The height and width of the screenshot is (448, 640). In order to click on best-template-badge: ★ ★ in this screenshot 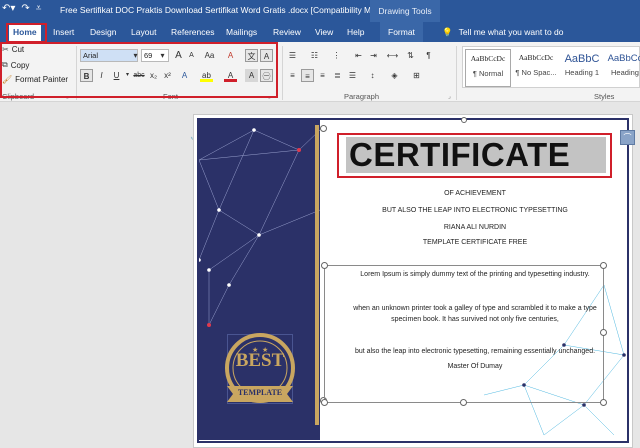, I will do `click(260, 368)`.